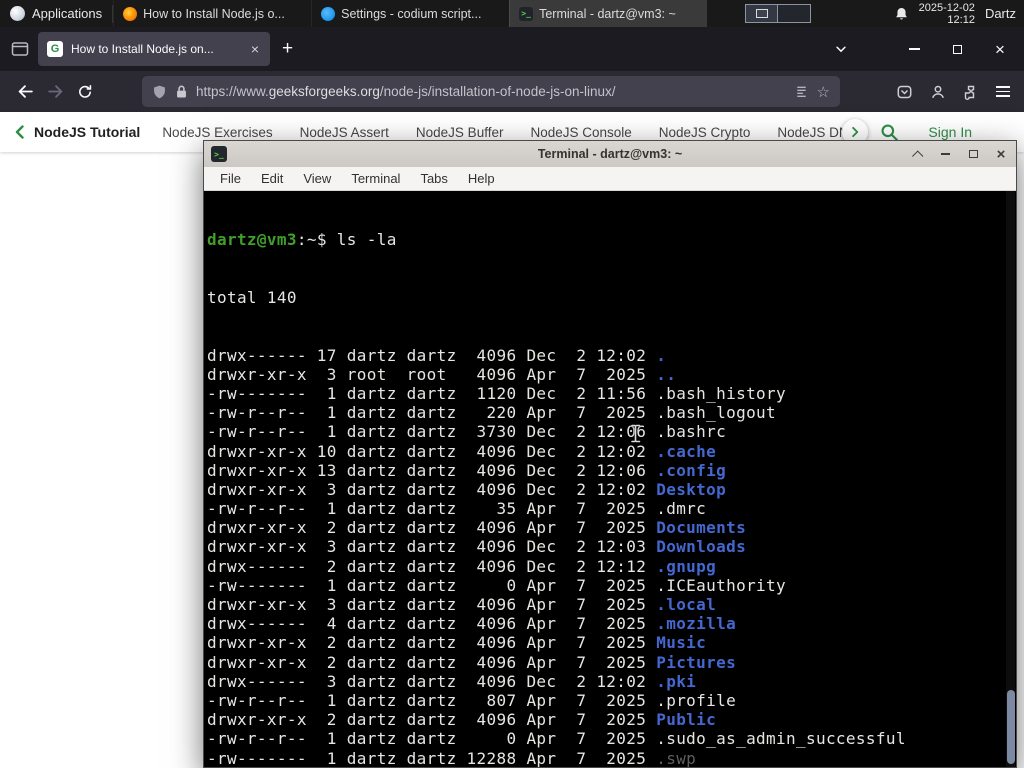  I want to click on site-nav-item: NodeJS Crypto, so click(705, 132).